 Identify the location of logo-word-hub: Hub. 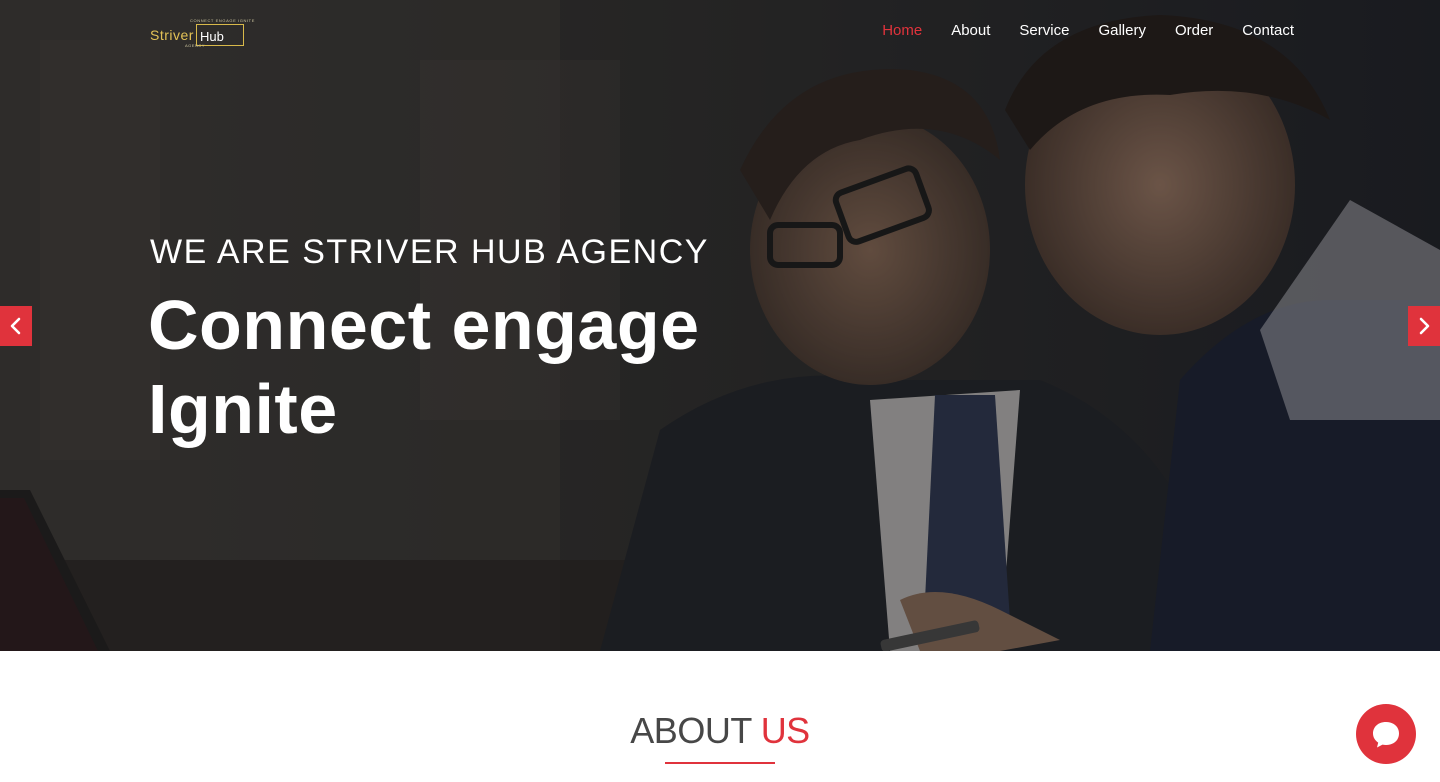
(212, 36).